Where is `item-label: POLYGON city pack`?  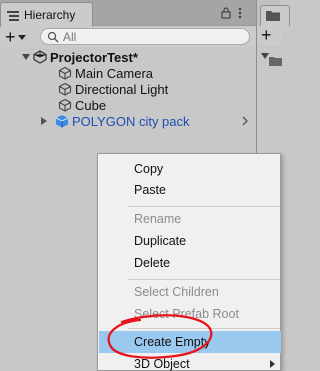 item-label: POLYGON city pack is located at coordinates (131, 121).